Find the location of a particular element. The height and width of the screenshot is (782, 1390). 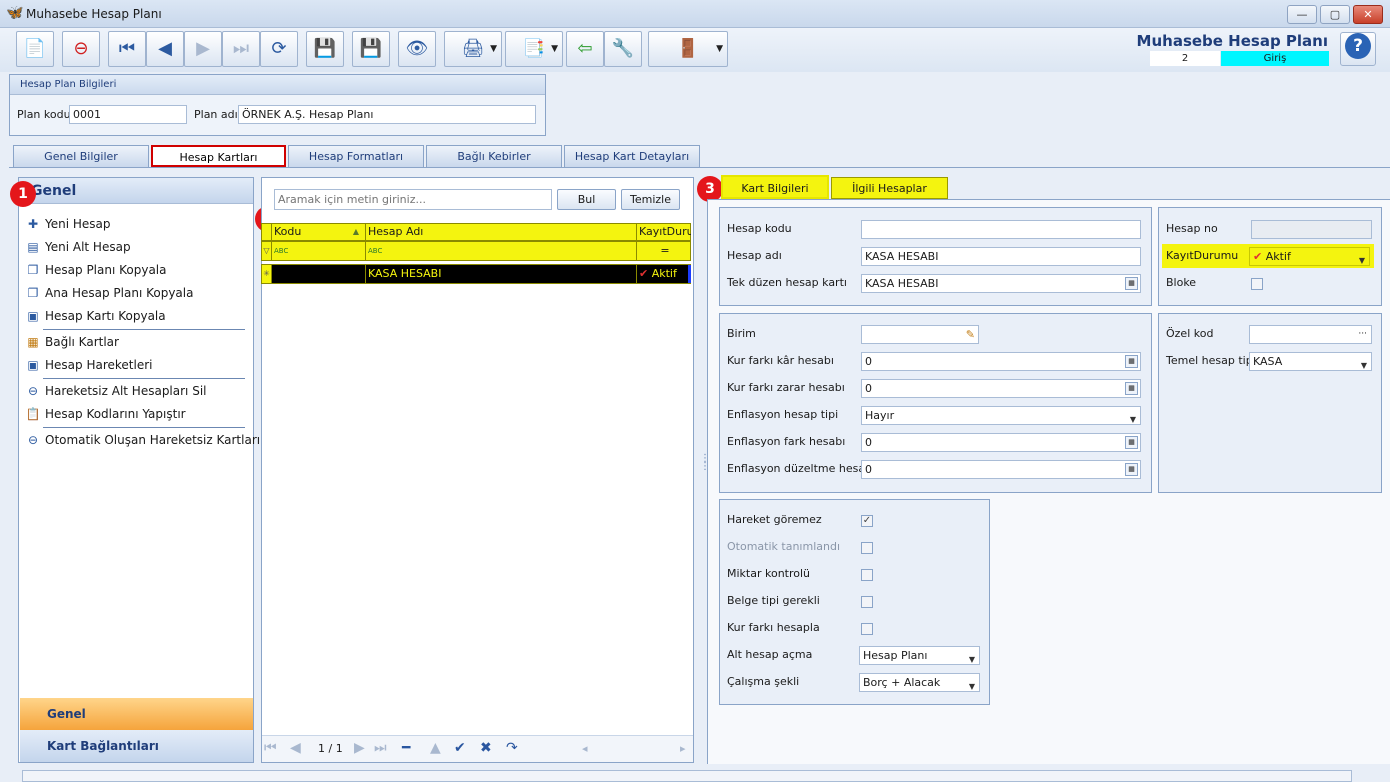

kur-zarar-input: 0 ▦ is located at coordinates (1001, 388).